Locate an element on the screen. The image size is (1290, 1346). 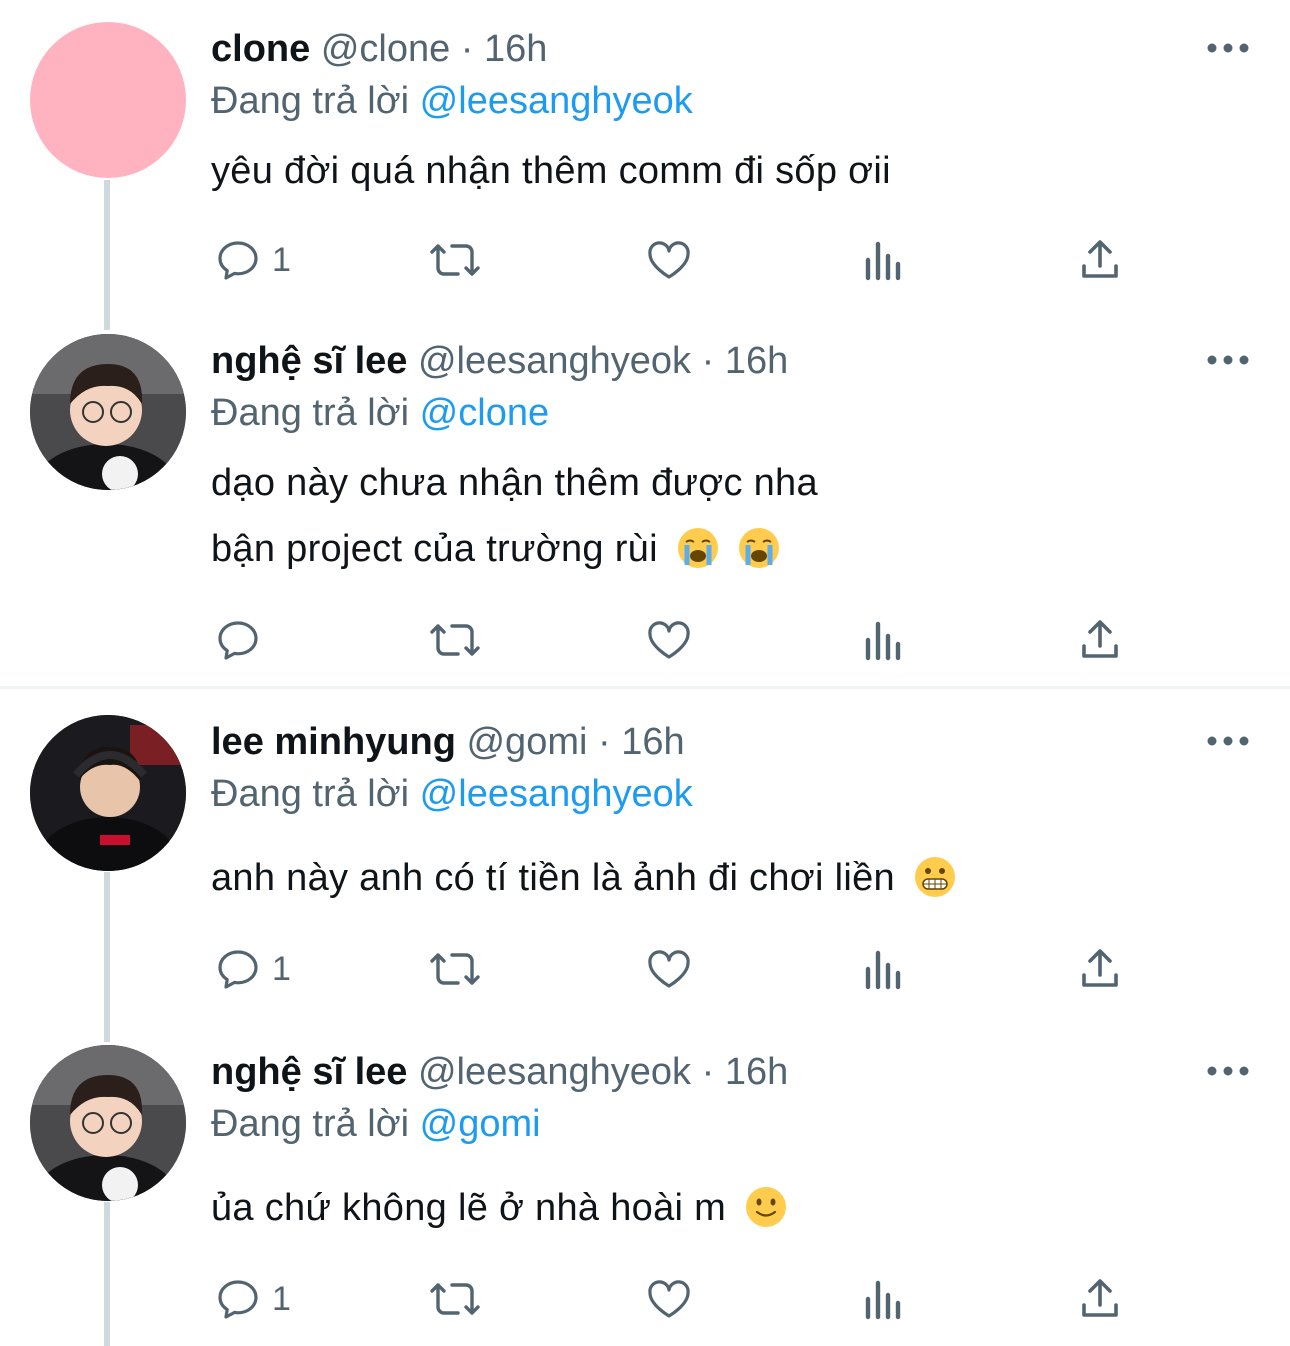
tweet-header: nghệ sĩ lee @leesanghyeok · 16h is located at coordinates (499, 361).